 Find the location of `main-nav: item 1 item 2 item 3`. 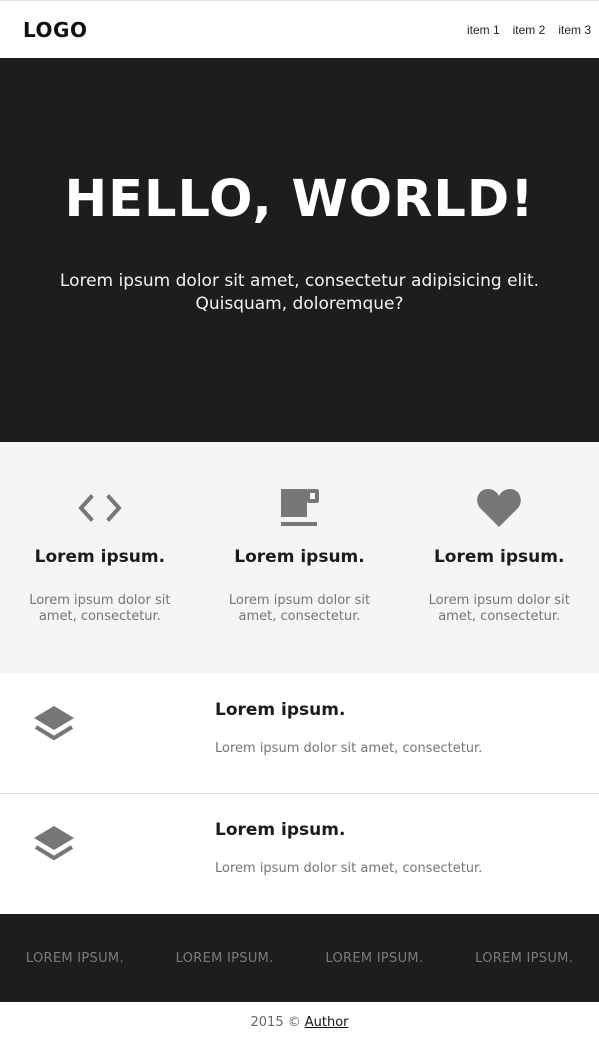

main-nav: item 1 item 2 item 3 is located at coordinates (529, 30).